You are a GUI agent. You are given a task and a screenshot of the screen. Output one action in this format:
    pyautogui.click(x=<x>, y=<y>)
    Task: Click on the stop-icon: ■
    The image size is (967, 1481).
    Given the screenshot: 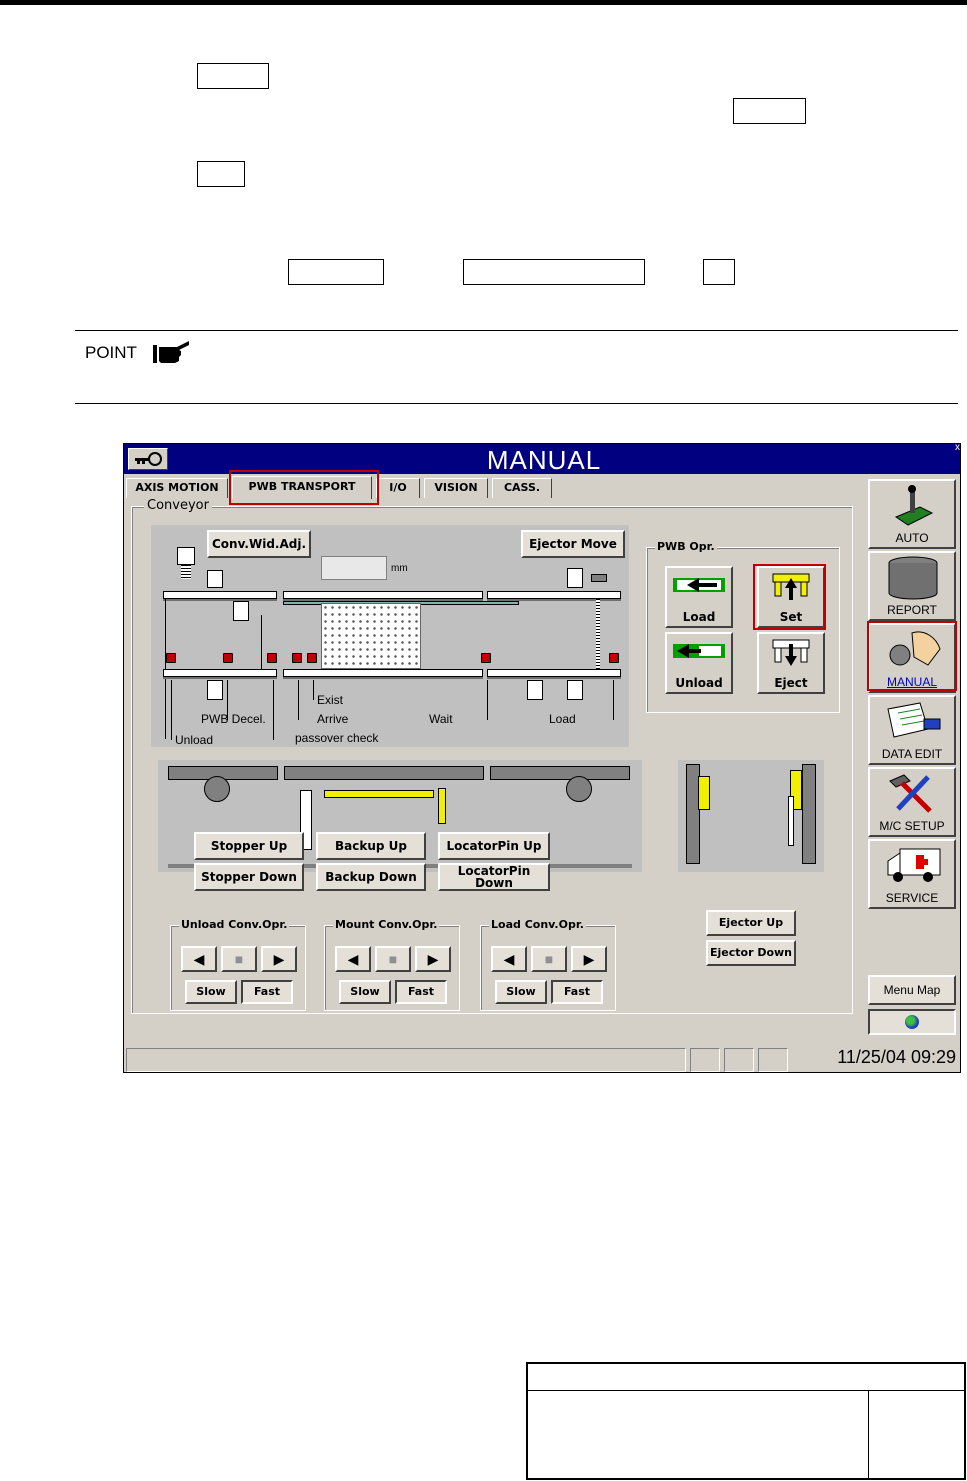 What is the action you would take?
    pyautogui.click(x=239, y=959)
    